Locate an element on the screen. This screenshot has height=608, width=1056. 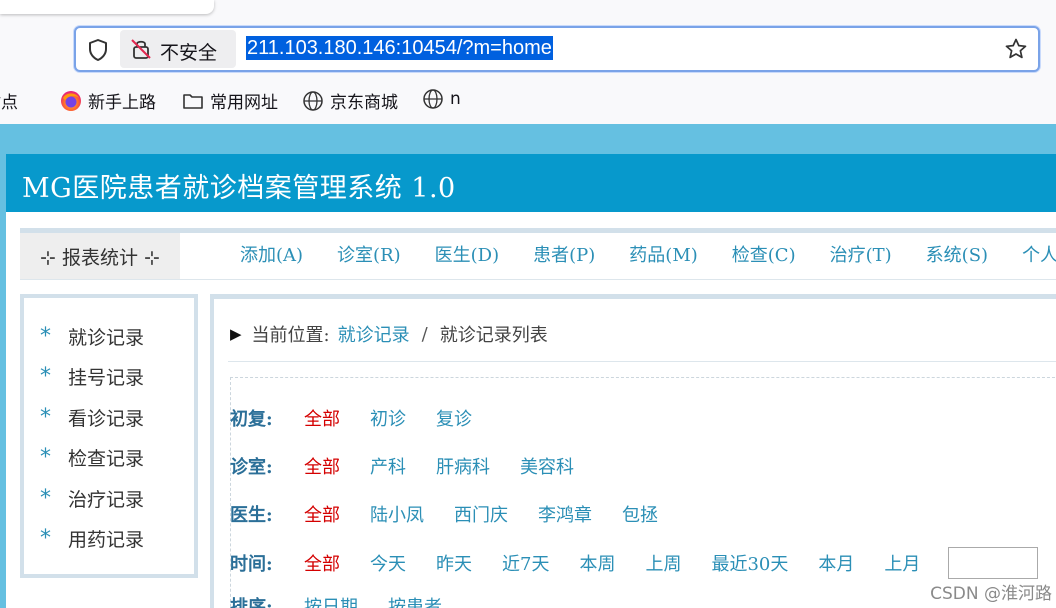
firefox-icon is located at coordinates (71, 100).